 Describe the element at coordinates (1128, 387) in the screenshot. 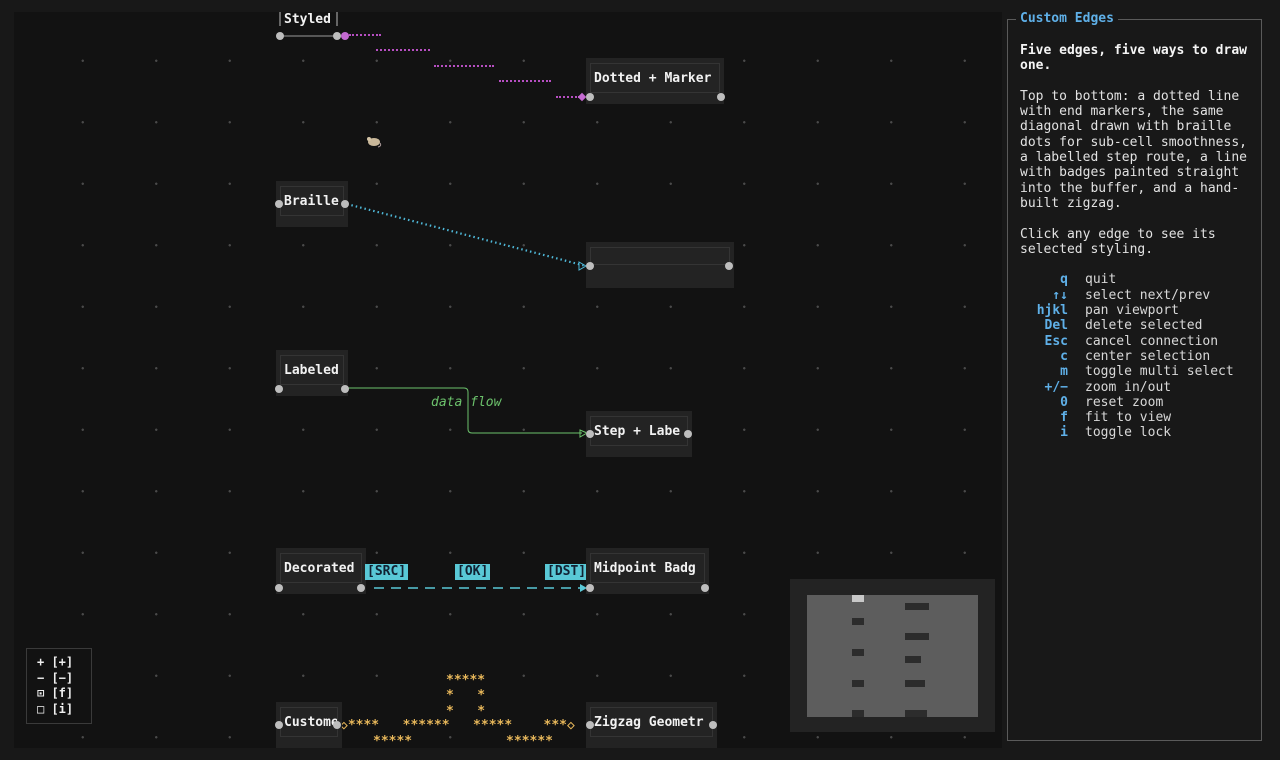

I see `keybinding-desc: zoom in/out` at that location.